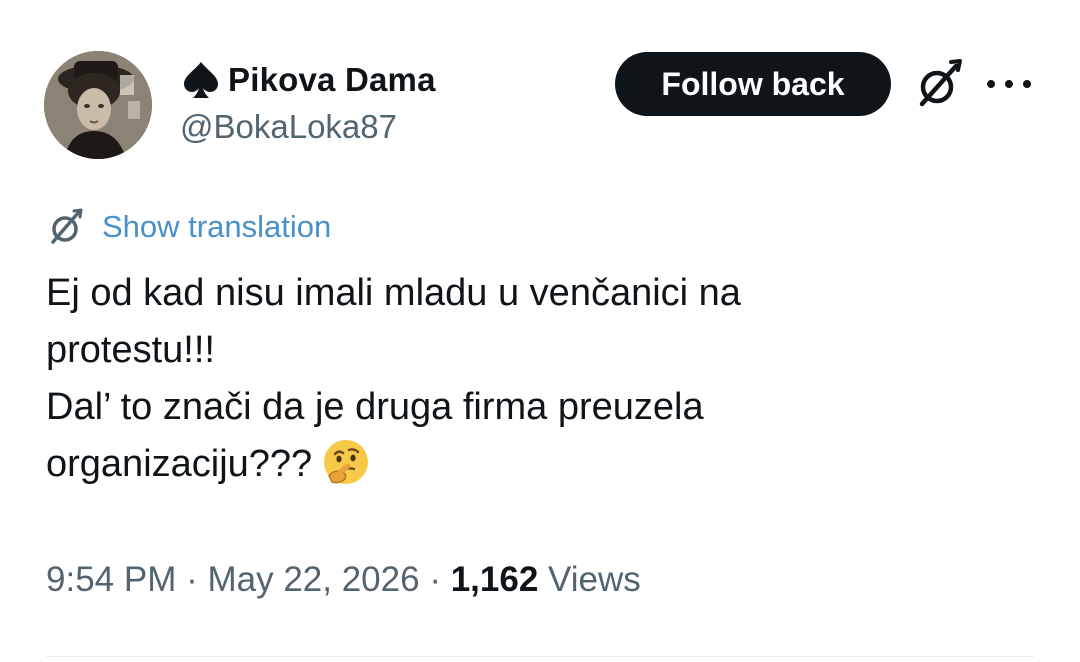 Image resolution: width=1080 pixels, height=662 pixels. What do you see at coordinates (540, 656) in the screenshot?
I see `divider` at bounding box center [540, 656].